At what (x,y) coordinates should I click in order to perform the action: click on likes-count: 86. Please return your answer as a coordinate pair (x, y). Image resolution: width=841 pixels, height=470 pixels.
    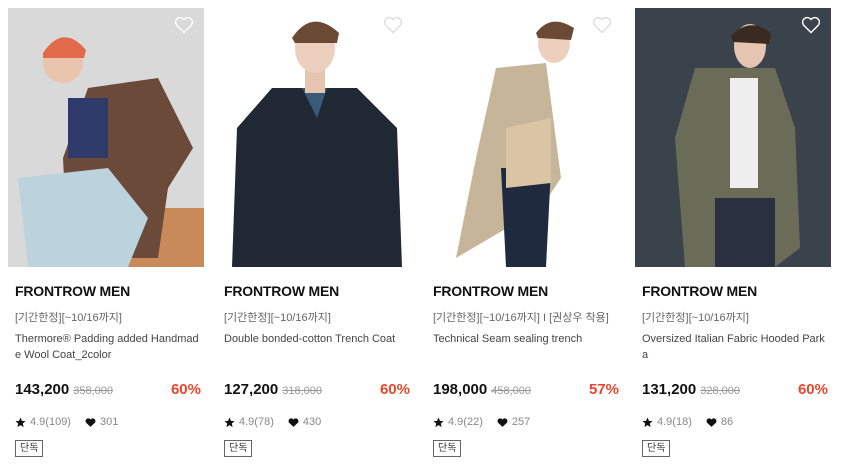
    Looking at the image, I should click on (727, 422).